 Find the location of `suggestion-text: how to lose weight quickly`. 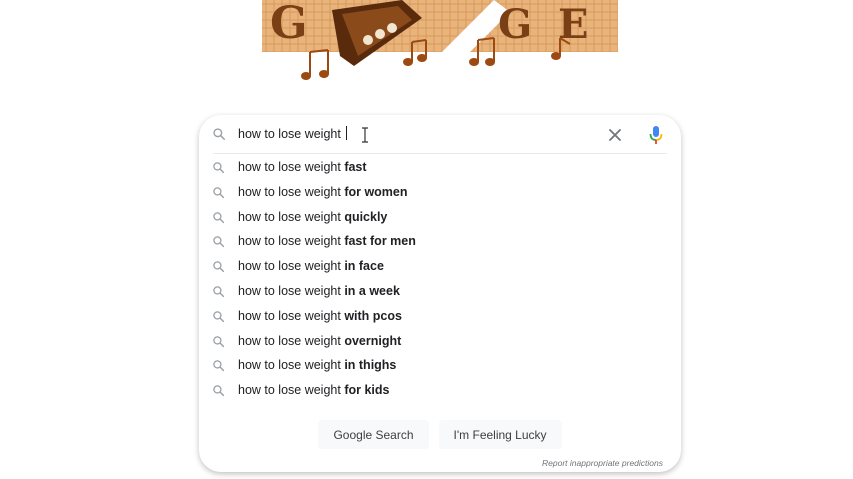

suggestion-text: how to lose weight quickly is located at coordinates (312, 217).